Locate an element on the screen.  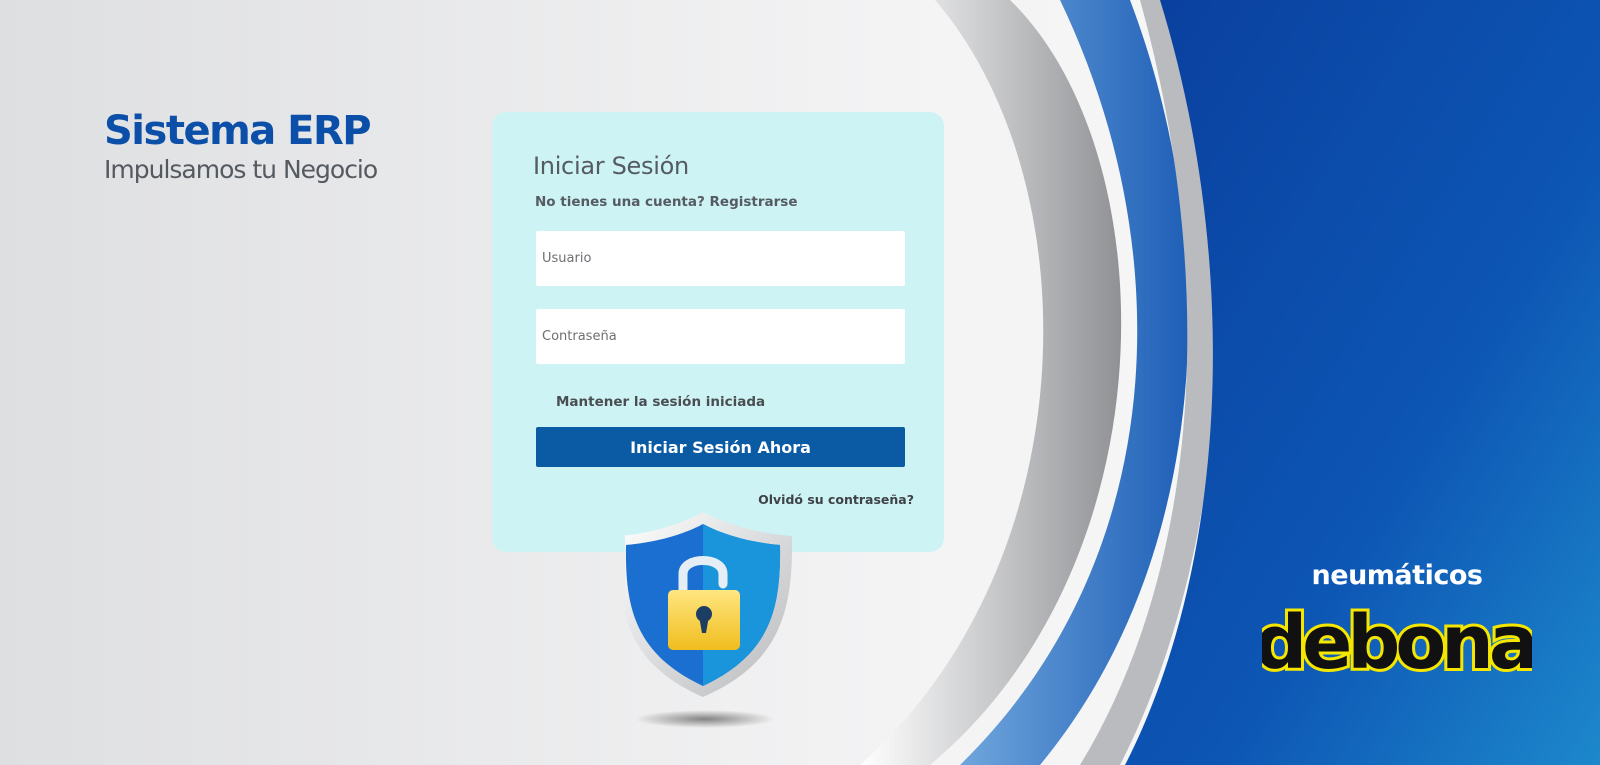
register-prompt: No tienes una cuenta? Registrarse is located at coordinates (666, 202).